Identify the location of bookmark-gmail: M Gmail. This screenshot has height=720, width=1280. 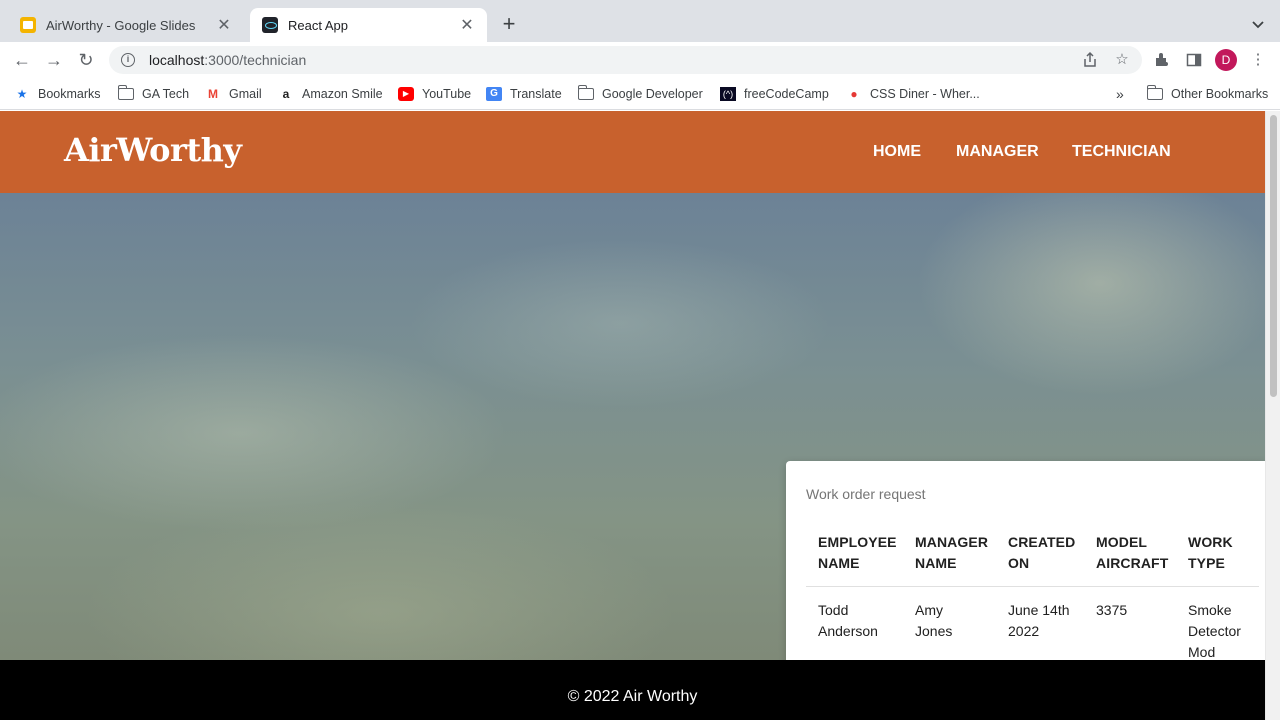
(233, 94).